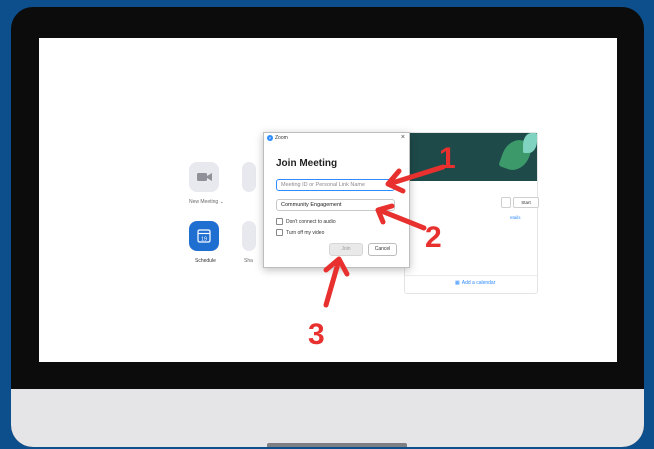 The width and height of the screenshot is (654, 449). I want to click on annotation-number-1: 1, so click(447, 158).